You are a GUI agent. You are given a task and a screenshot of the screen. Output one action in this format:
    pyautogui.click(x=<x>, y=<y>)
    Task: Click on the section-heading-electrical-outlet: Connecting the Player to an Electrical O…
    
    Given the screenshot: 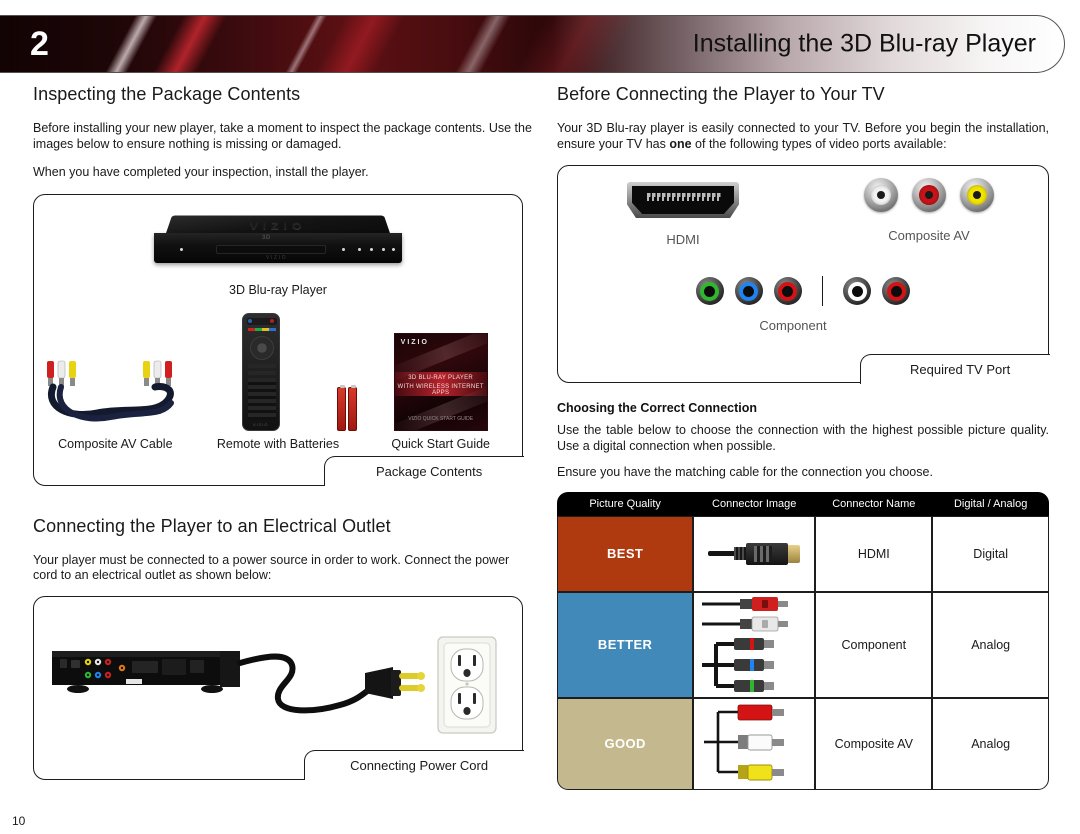 What is the action you would take?
    pyautogui.click(x=212, y=525)
    